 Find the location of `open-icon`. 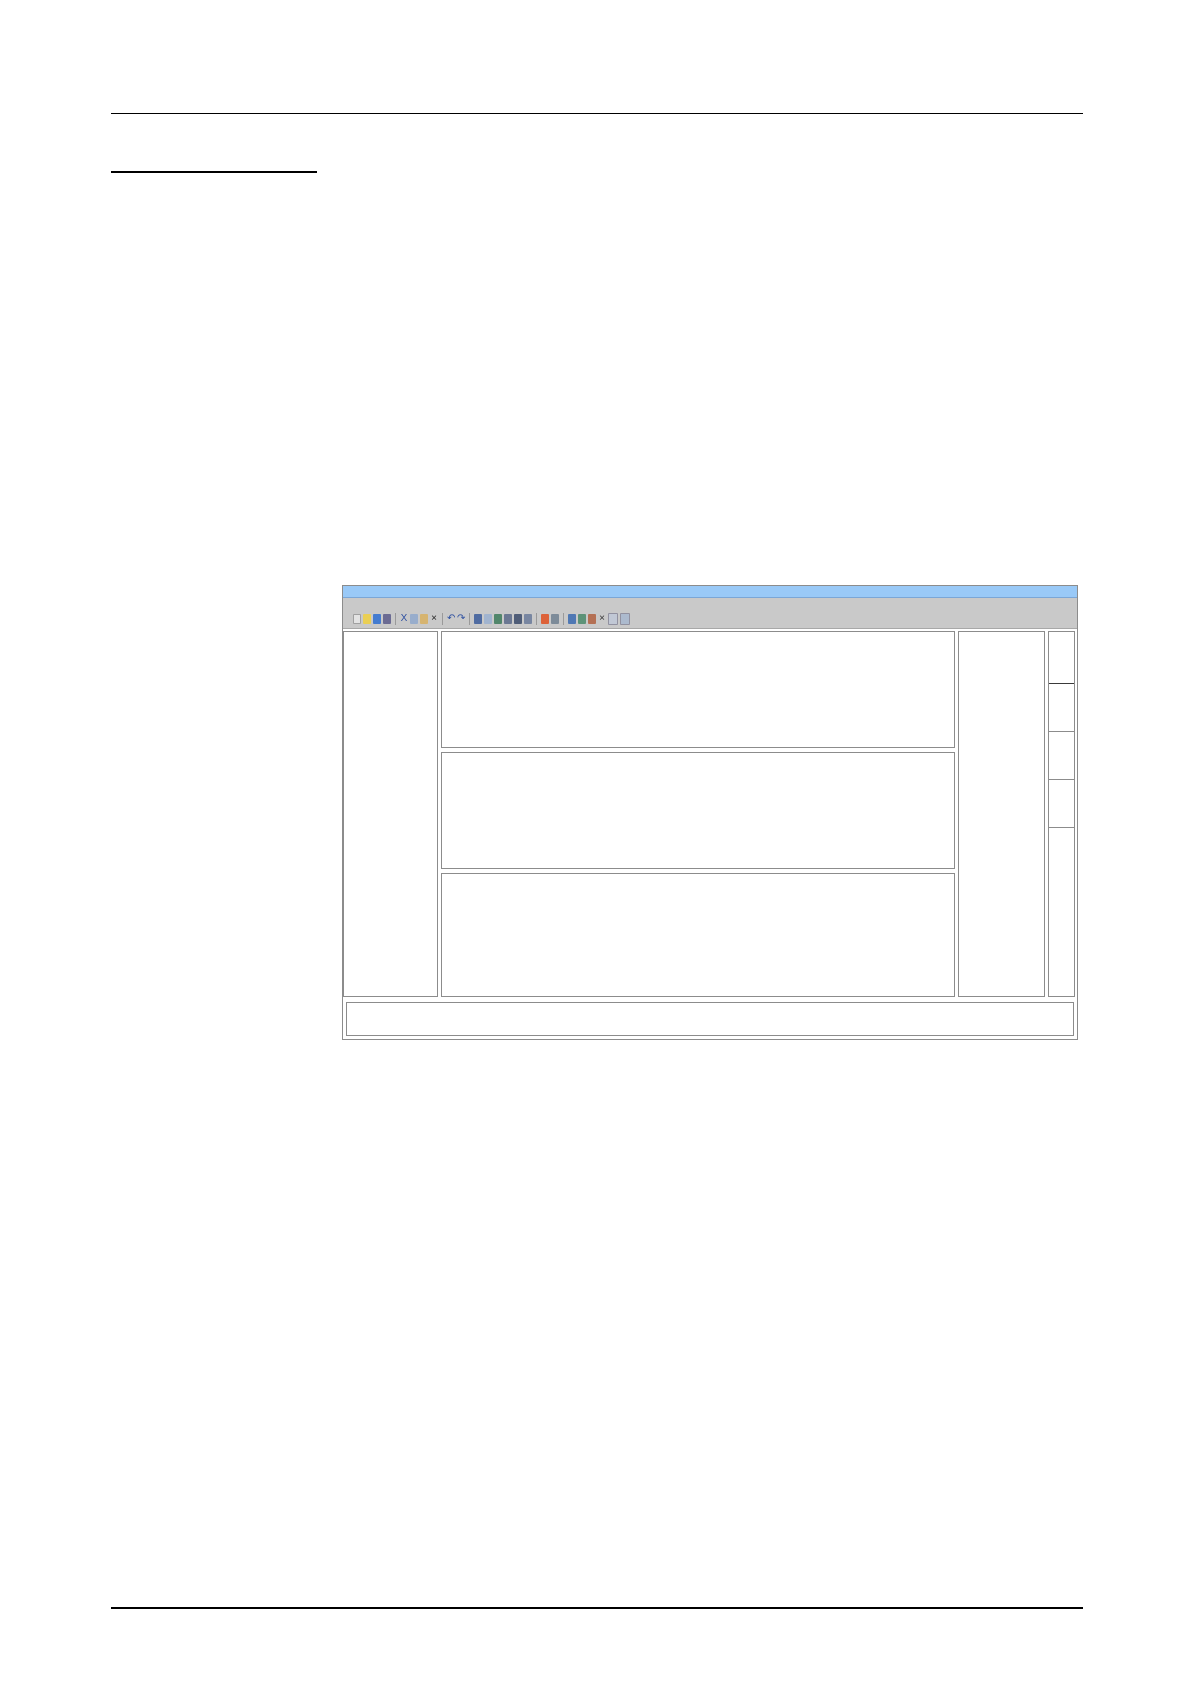

open-icon is located at coordinates (367, 619).